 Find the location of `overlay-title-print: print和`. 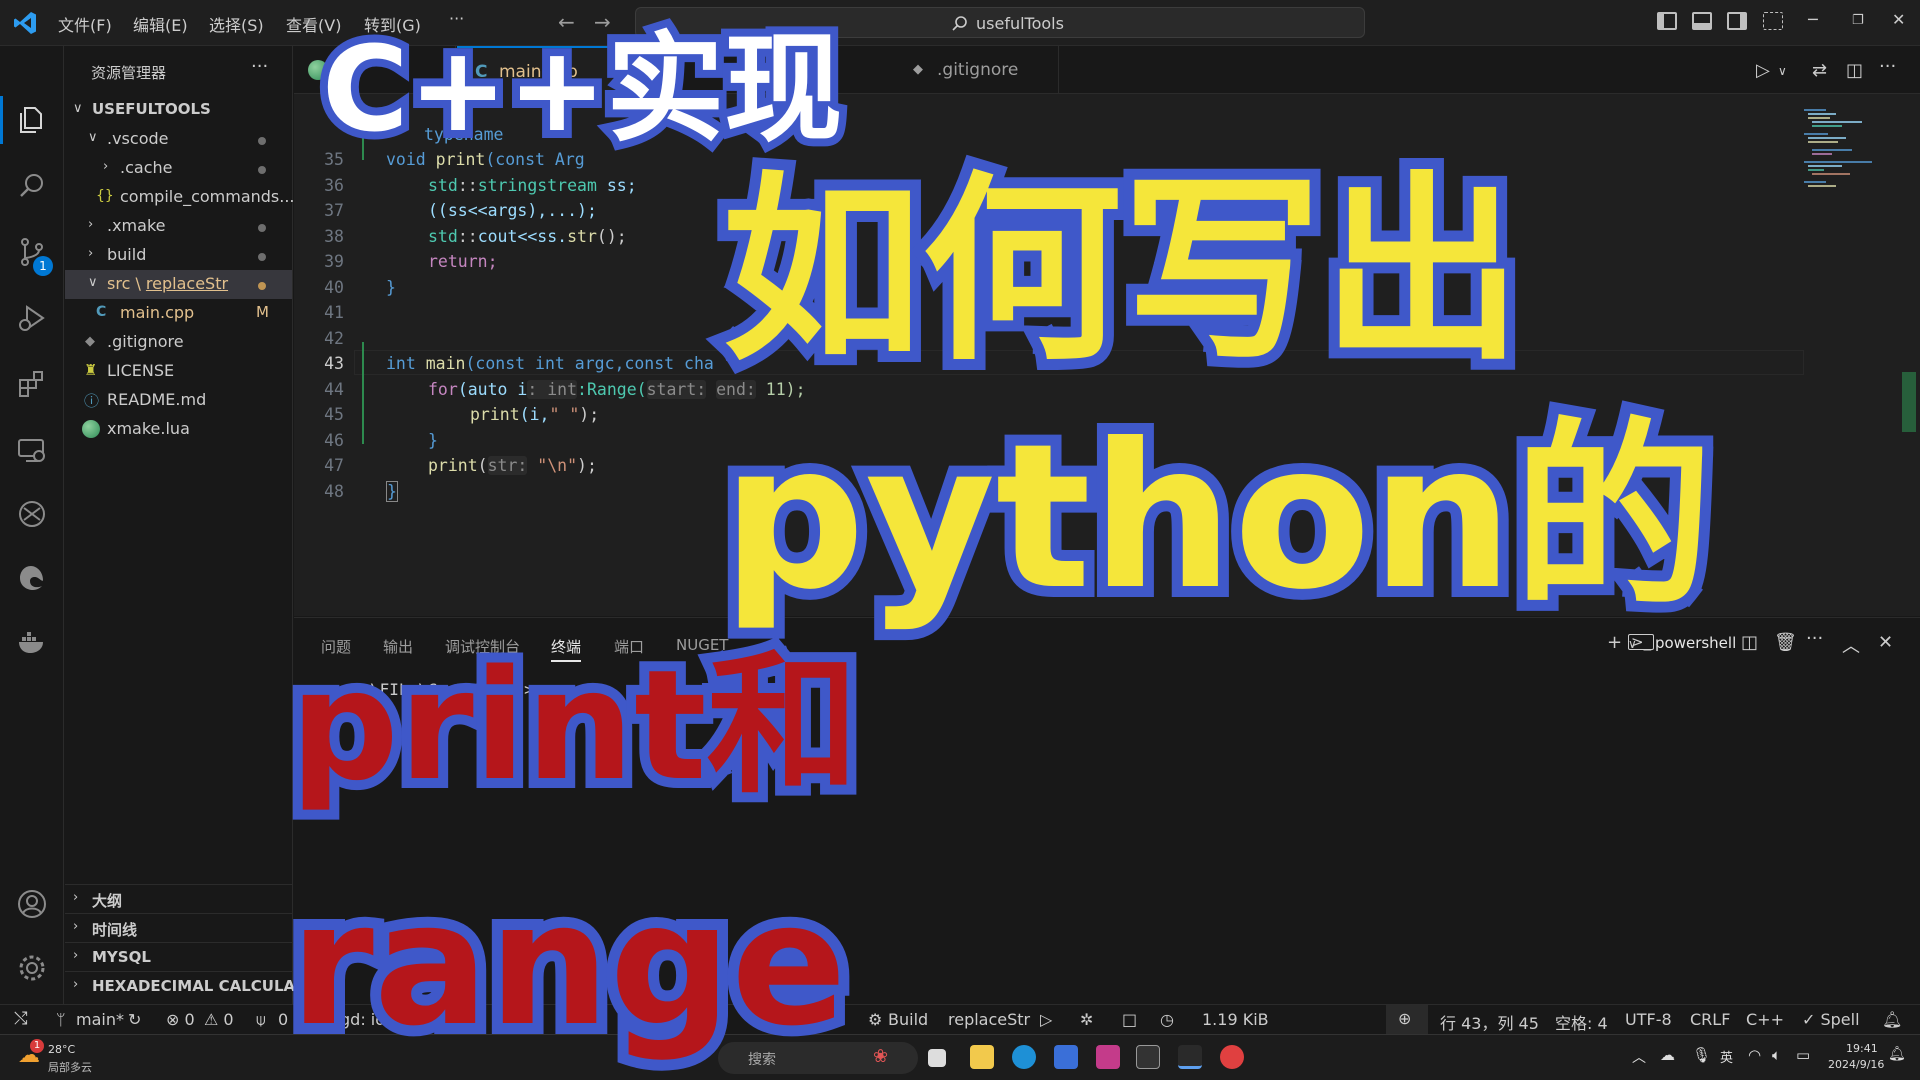

overlay-title-print: print和 is located at coordinates (574, 725).